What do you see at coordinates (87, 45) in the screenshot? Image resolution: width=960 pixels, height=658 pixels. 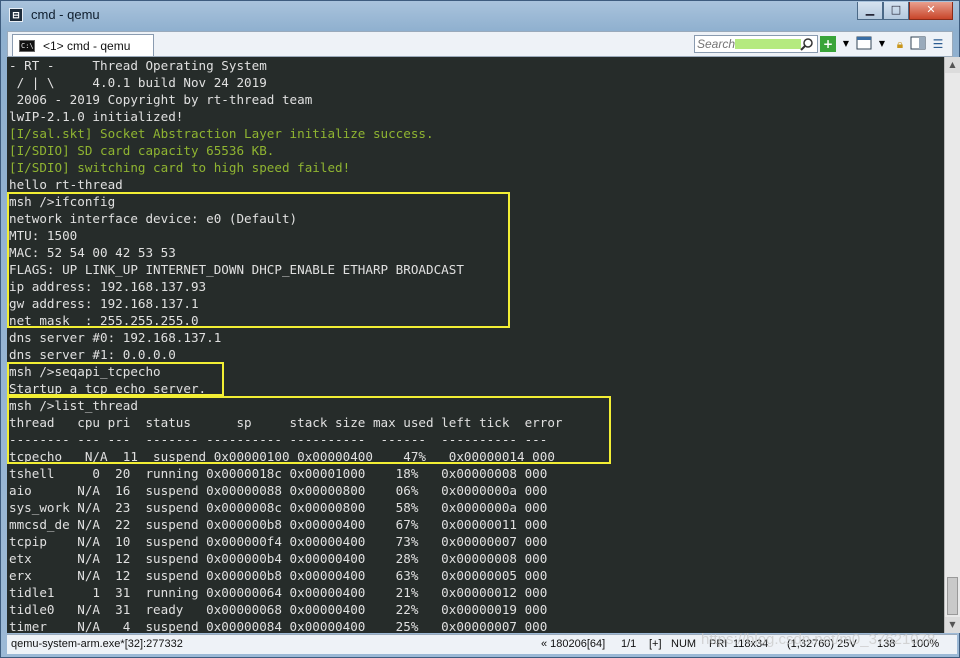 I see `tab-label: <1> cmd - qemu` at bounding box center [87, 45].